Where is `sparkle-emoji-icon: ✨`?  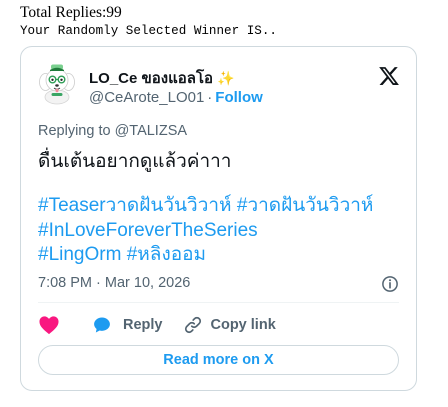
sparkle-emoji-icon: ✨ is located at coordinates (226, 77).